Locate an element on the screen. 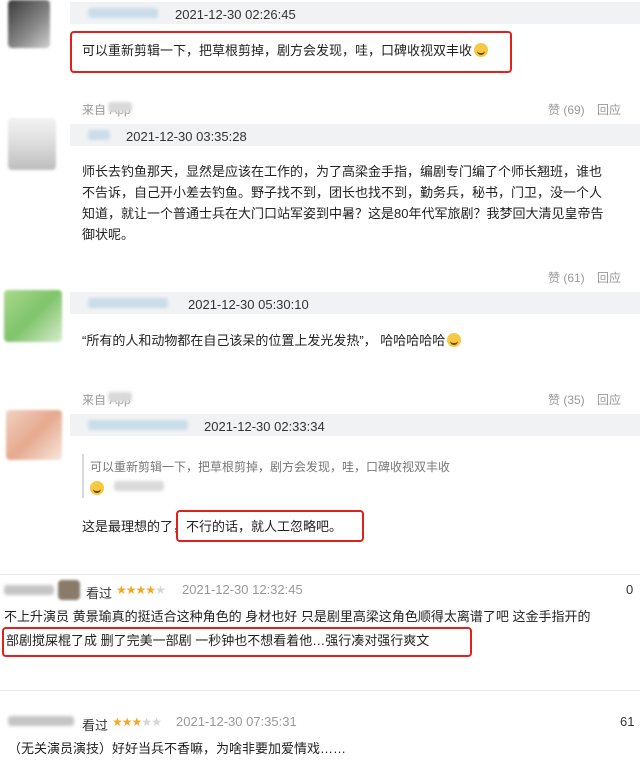 Image resolution: width=640 pixels, height=778 pixels. review-time: 2021-12-30 12:32:45 is located at coordinates (242, 589).